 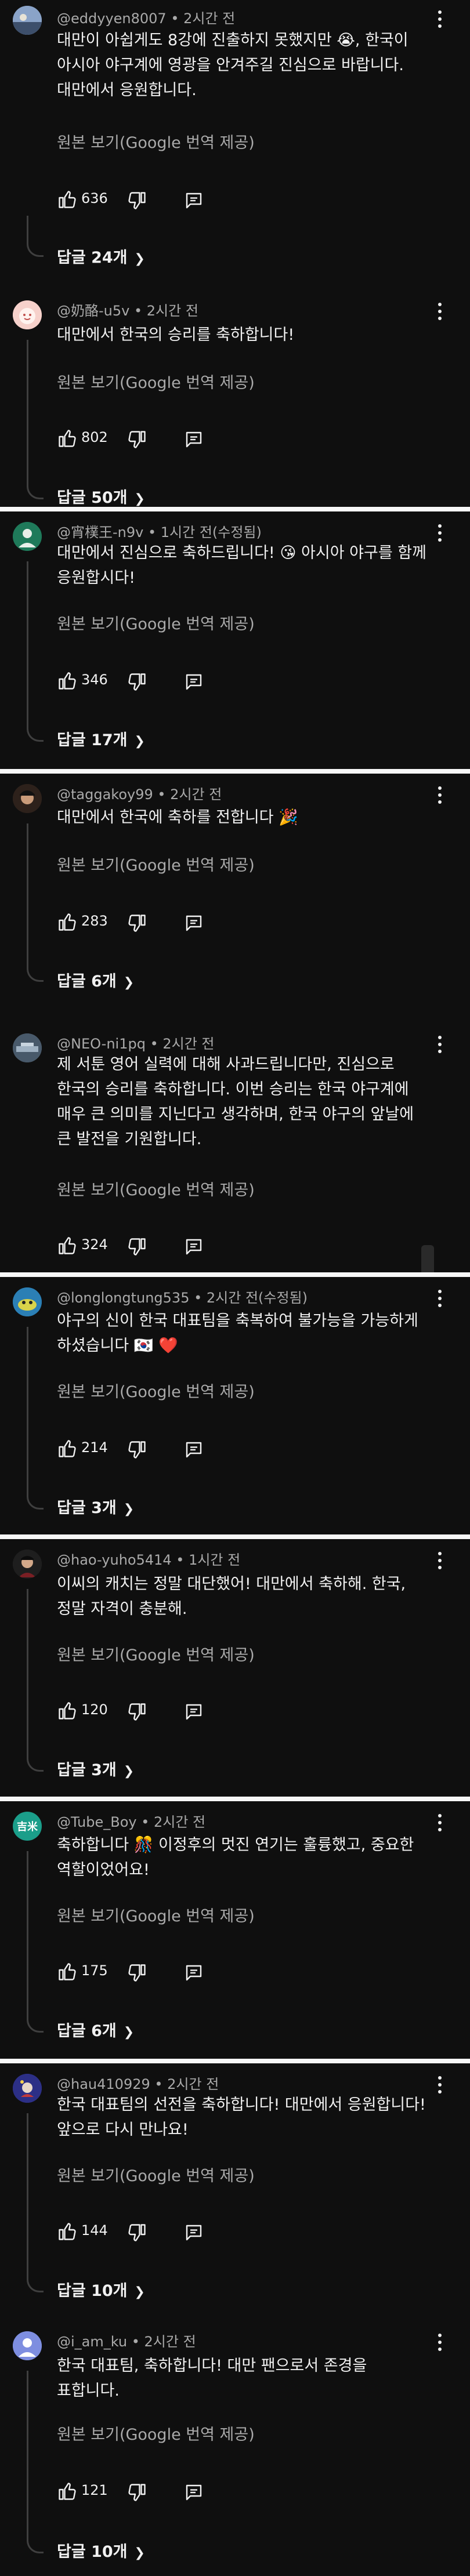 What do you see at coordinates (101, 496) in the screenshot?
I see `view-replies-button: 답글 50개 ❯` at bounding box center [101, 496].